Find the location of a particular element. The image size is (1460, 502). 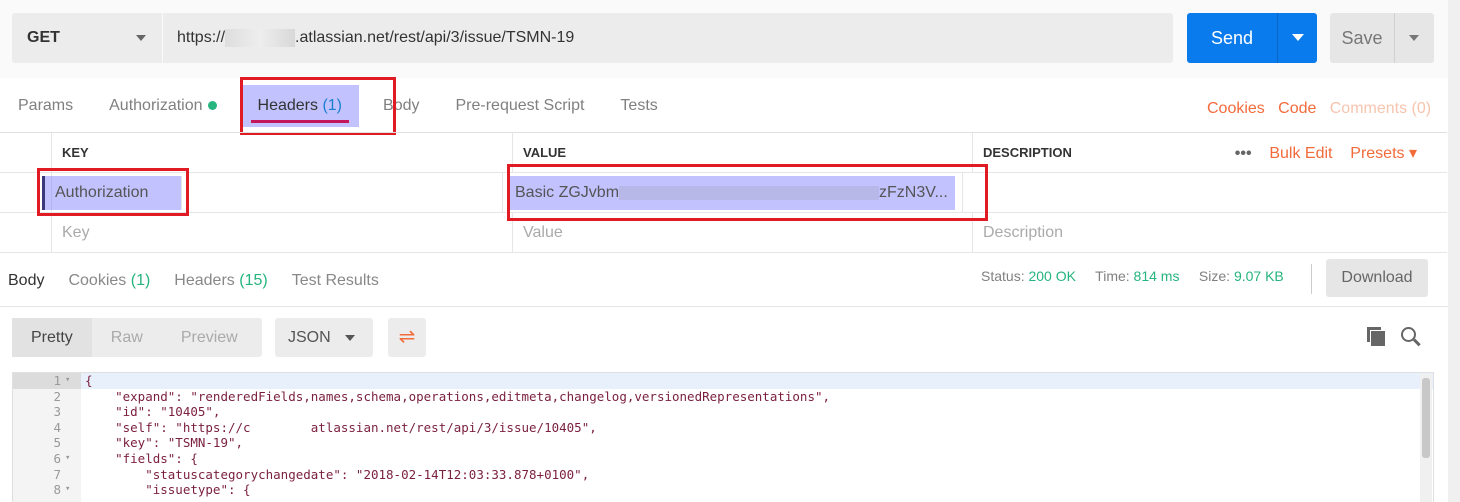

code-line: 3 "id": "10405", is located at coordinates (723, 412).